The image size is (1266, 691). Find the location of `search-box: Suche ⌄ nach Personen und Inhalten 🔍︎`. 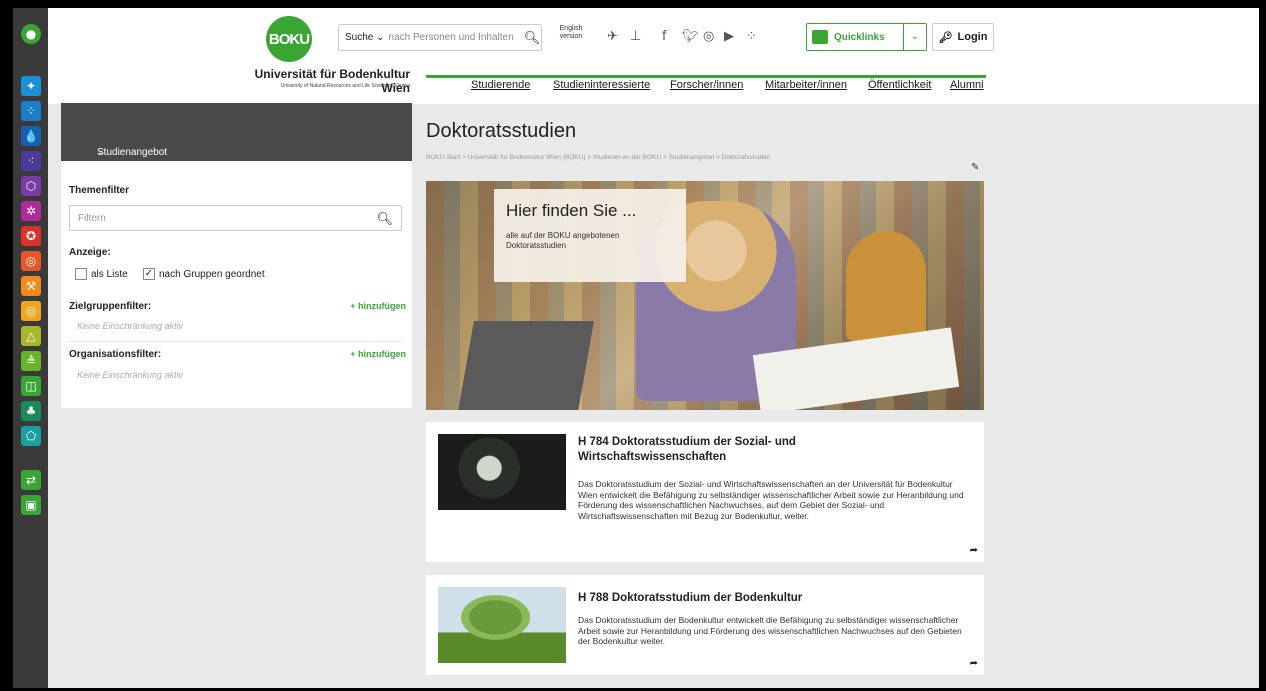

search-box: Suche ⌄ nach Personen und Inhalten 🔍︎ is located at coordinates (440, 37).